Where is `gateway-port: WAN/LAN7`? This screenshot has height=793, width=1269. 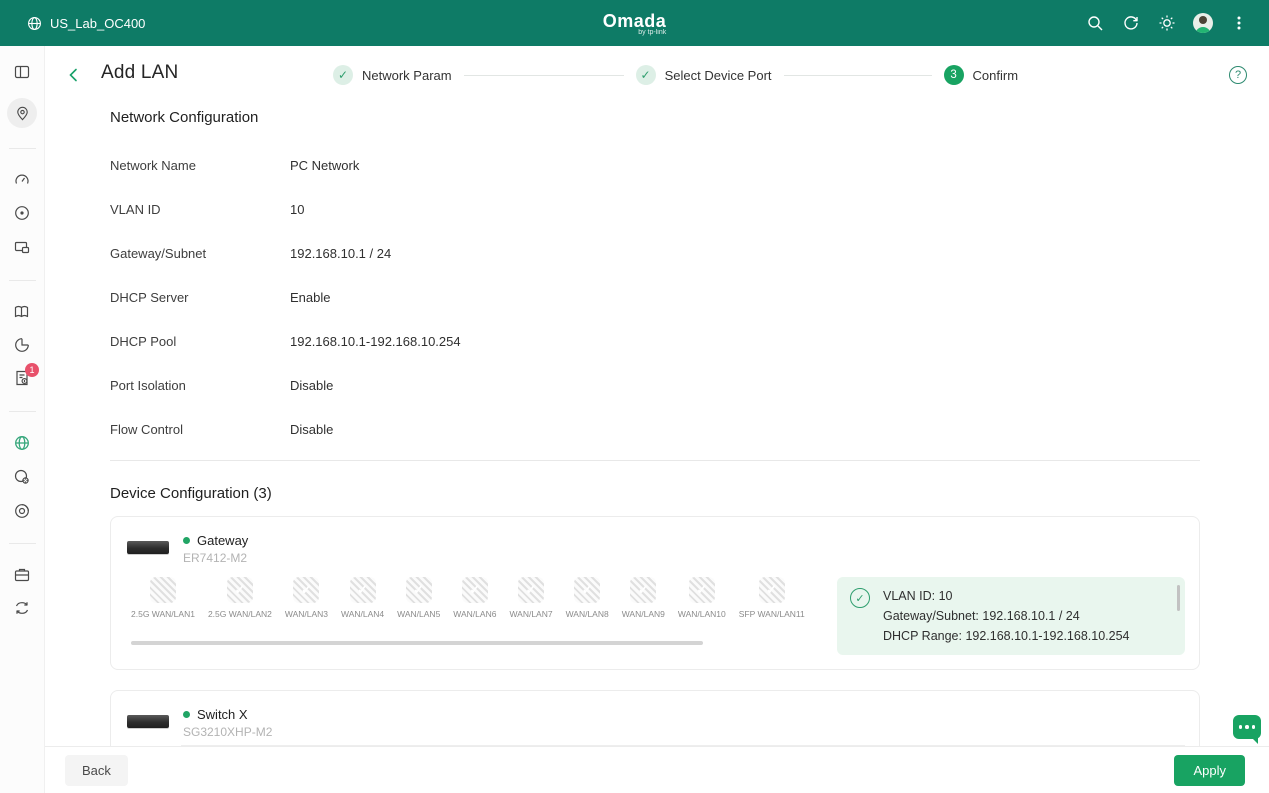
gateway-port: WAN/LAN7 is located at coordinates (531, 598).